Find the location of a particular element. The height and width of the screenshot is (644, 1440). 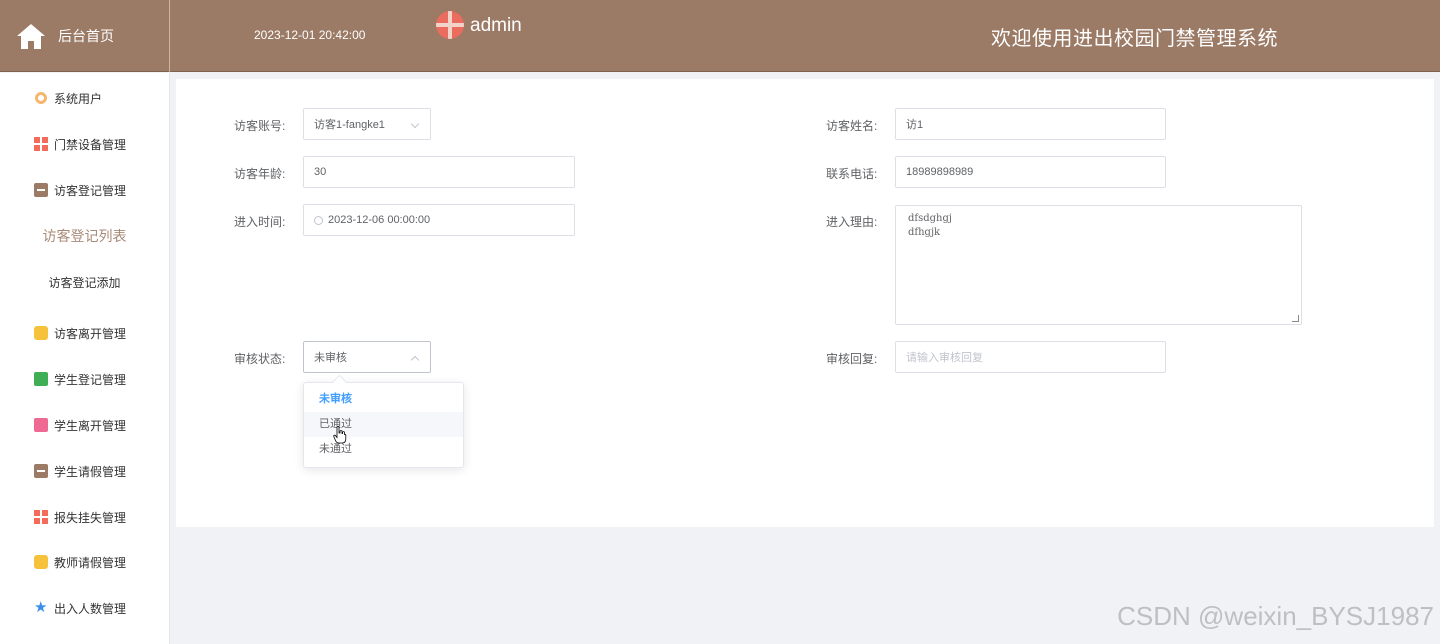

star-icon: ★ is located at coordinates (41, 607).